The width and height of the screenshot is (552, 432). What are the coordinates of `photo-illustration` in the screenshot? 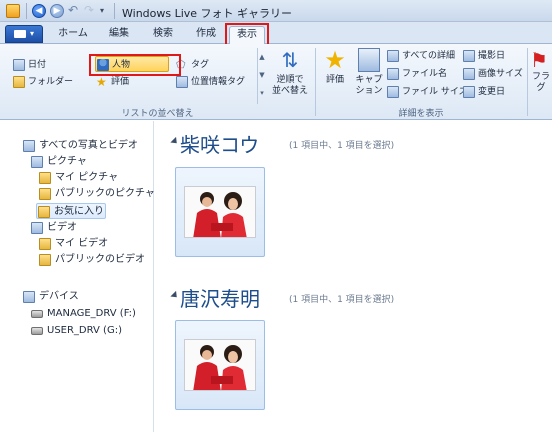 It's located at (220, 365).